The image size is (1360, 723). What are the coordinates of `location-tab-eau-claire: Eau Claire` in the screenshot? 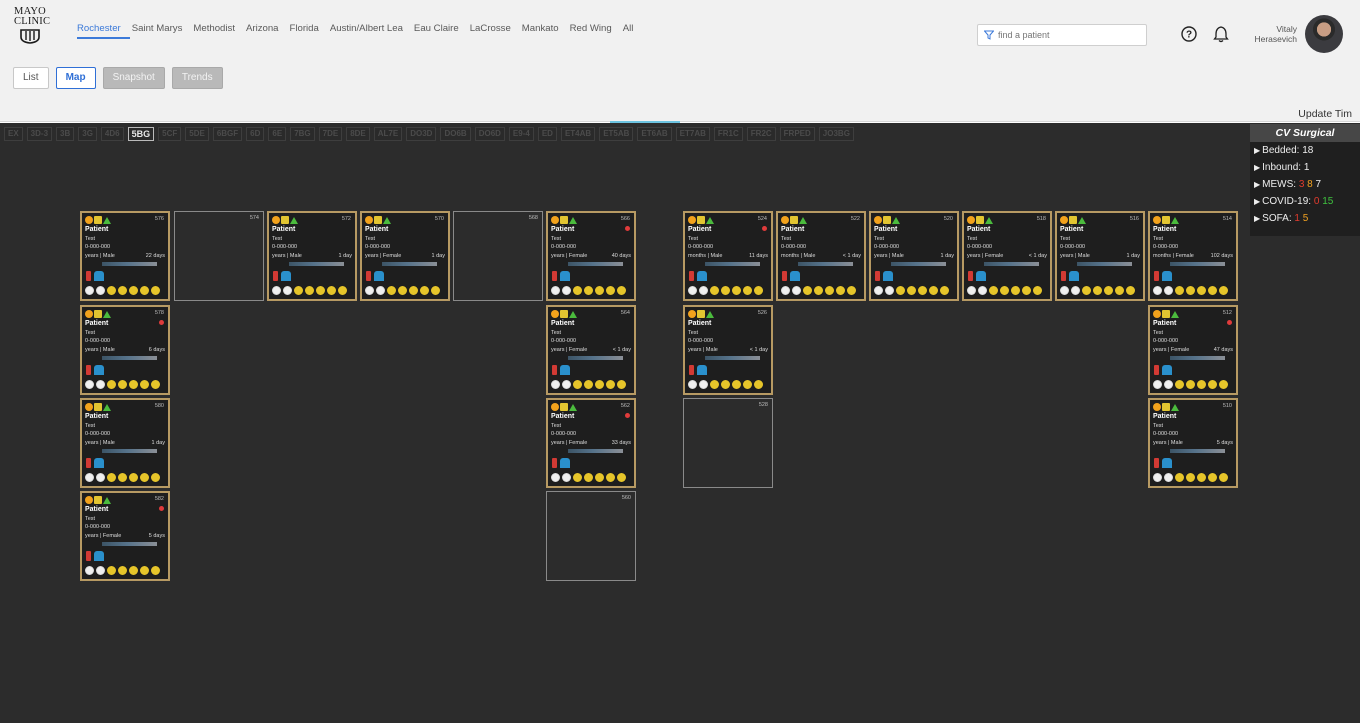 It's located at (441, 31).